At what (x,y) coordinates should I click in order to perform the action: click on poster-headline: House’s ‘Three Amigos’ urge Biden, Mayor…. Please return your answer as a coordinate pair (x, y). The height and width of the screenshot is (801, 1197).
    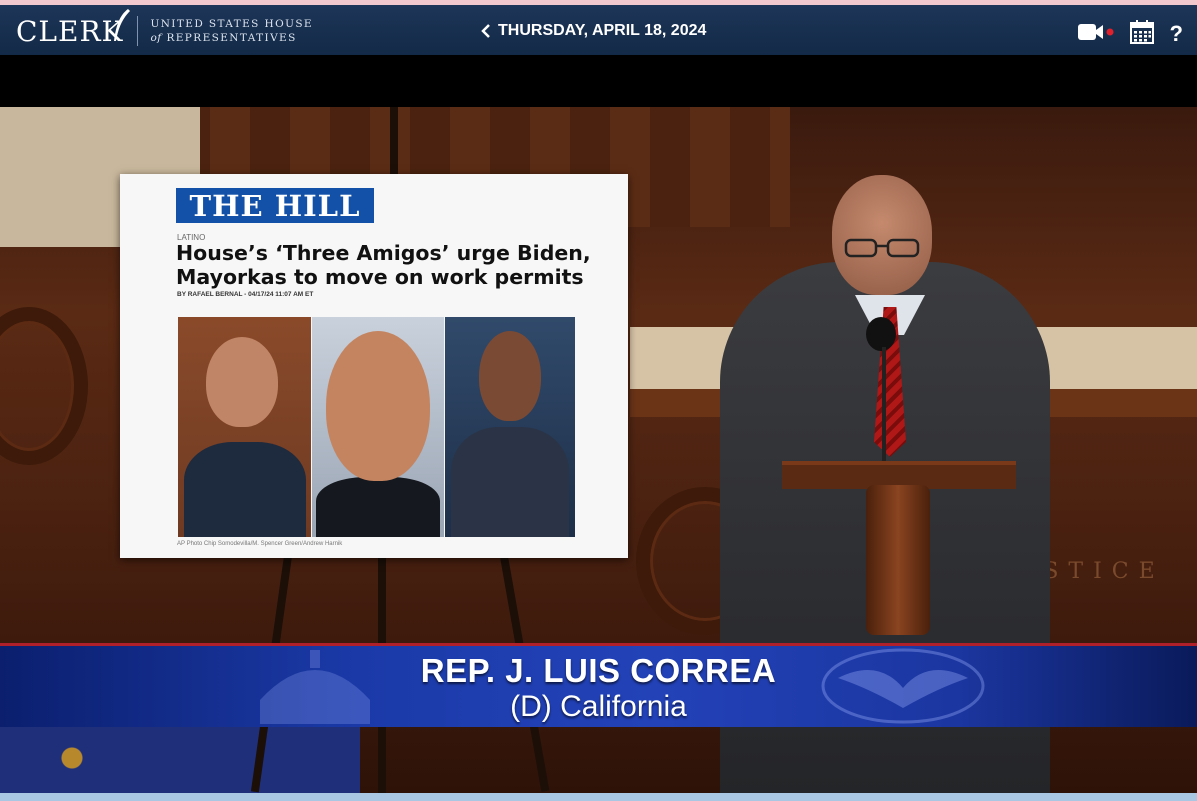
    Looking at the image, I should click on (383, 265).